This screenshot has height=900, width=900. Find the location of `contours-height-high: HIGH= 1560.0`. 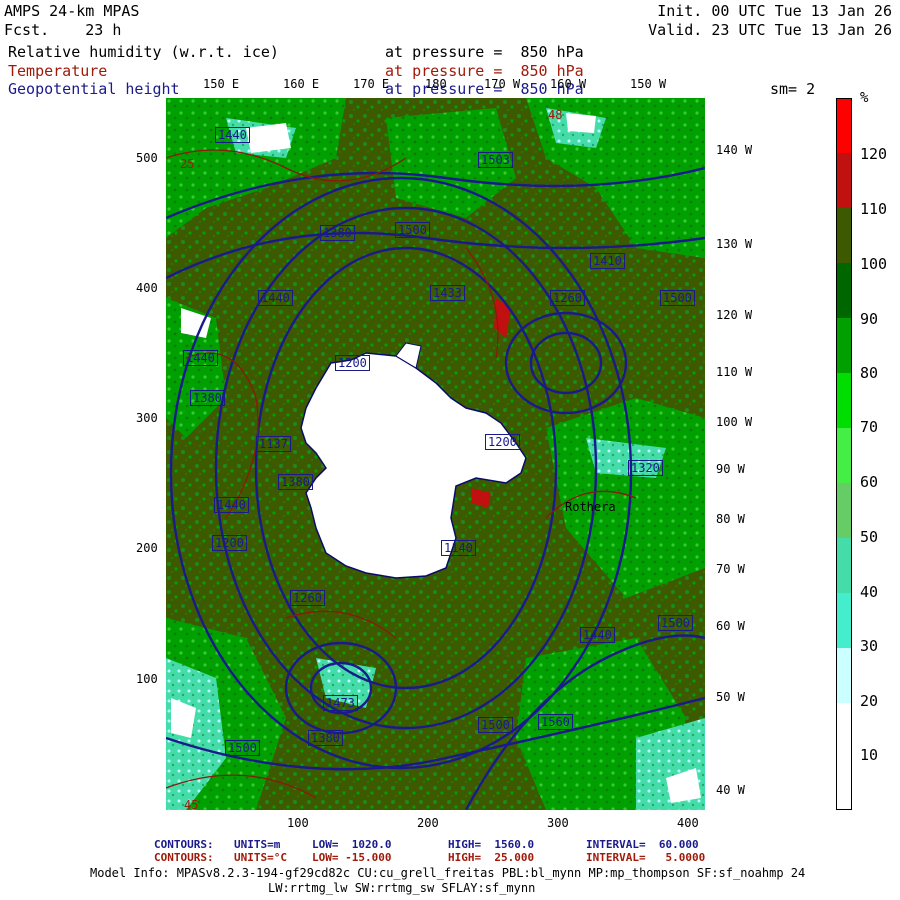

contours-height-high: HIGH= 1560.0 is located at coordinates (491, 844).